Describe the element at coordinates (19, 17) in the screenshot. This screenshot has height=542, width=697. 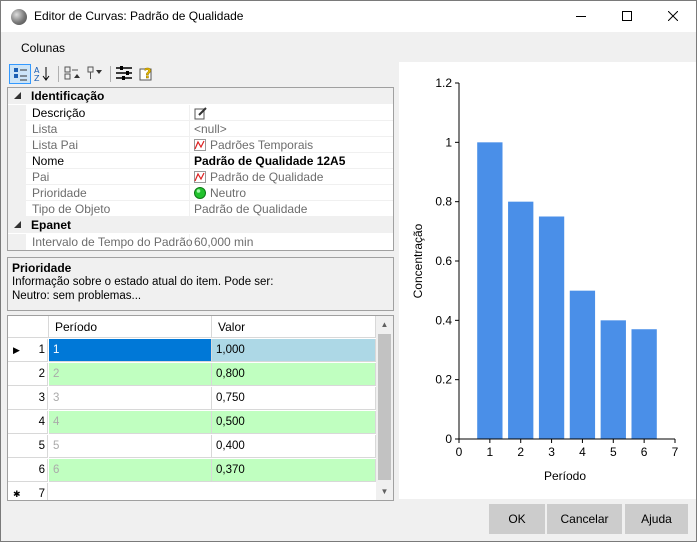
I see `app-icon` at that location.